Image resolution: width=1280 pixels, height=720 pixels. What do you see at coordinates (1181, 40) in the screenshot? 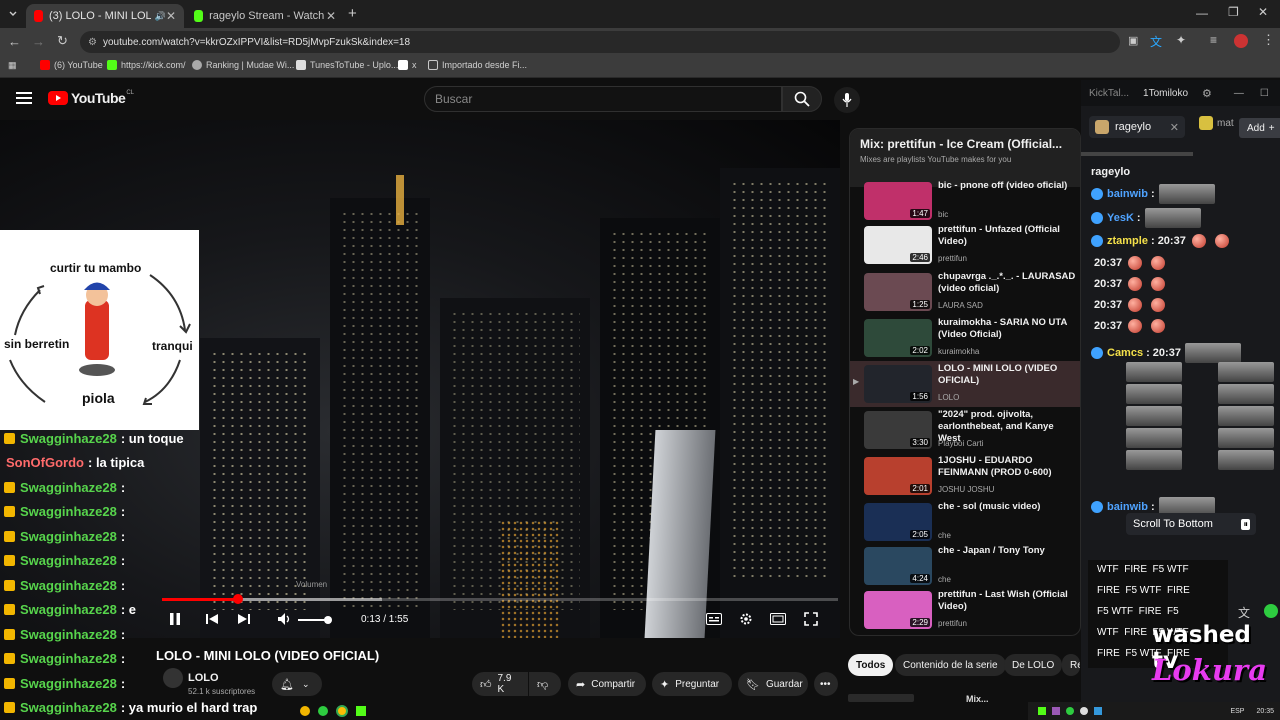
I see `puzzle-icon: ✦` at bounding box center [1181, 40].